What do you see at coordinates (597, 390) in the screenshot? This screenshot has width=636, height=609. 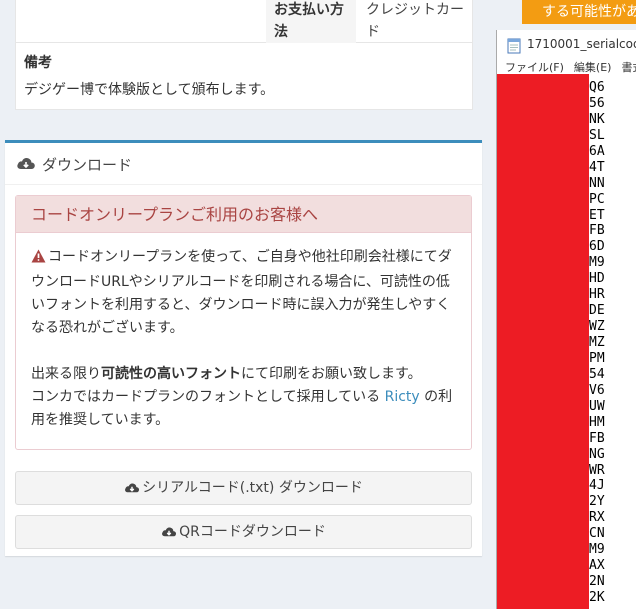 I see `serial-code-line: V6` at bounding box center [597, 390].